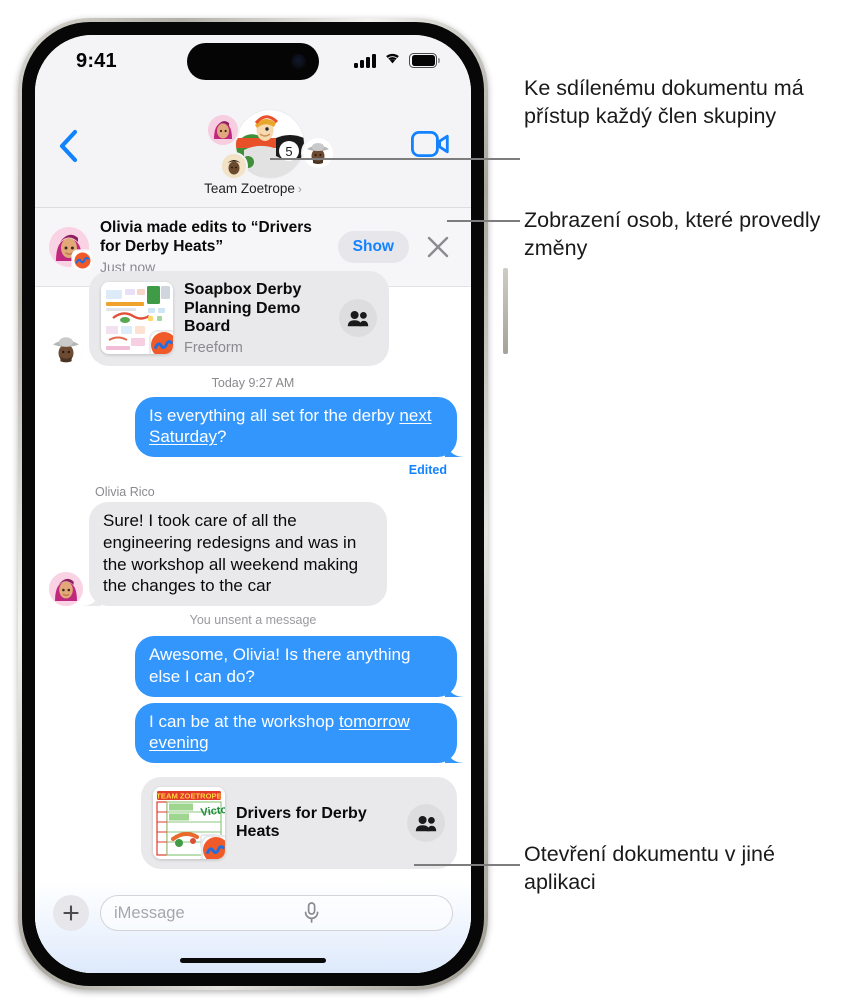  I want to click on add-attachment-button, so click(71, 913).